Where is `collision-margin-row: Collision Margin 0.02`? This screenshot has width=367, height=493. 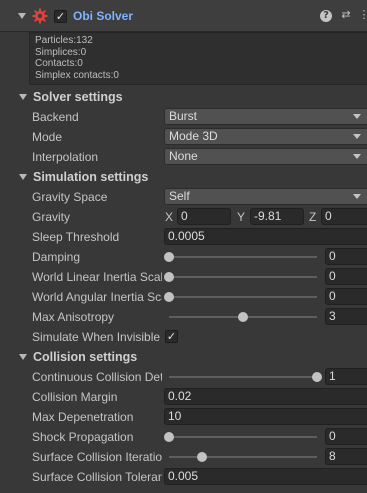 collision-margin-row: Collision Margin 0.02 is located at coordinates (183, 397).